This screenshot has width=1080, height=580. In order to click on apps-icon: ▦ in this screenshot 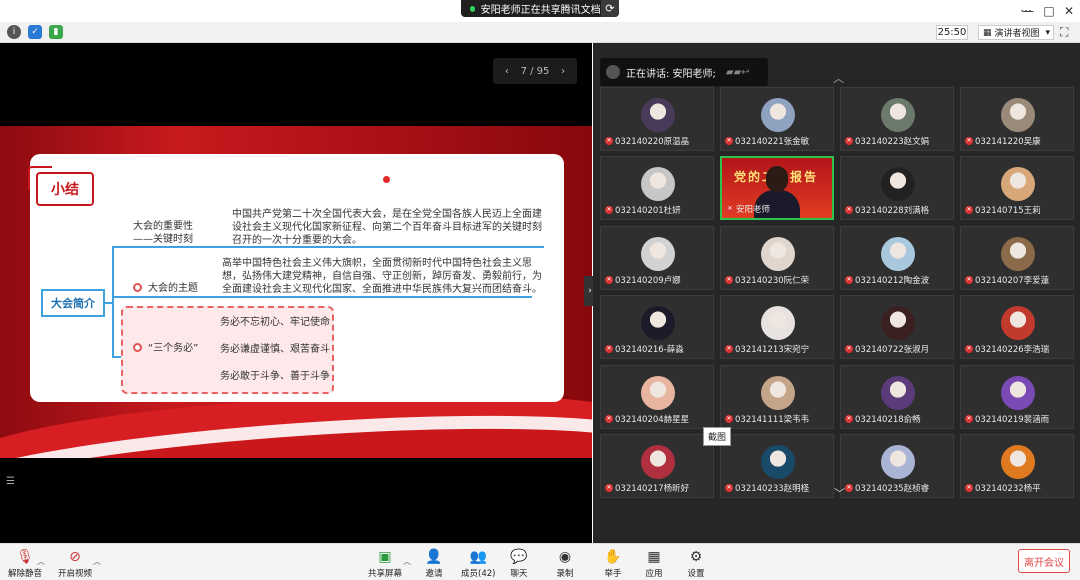, I will do `click(654, 557)`.